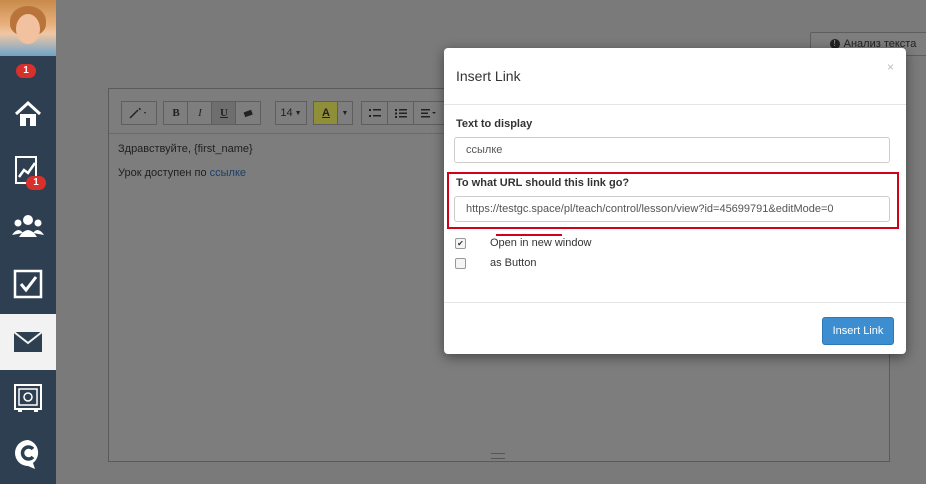  I want to click on sidebar-item-mail, so click(28, 342).